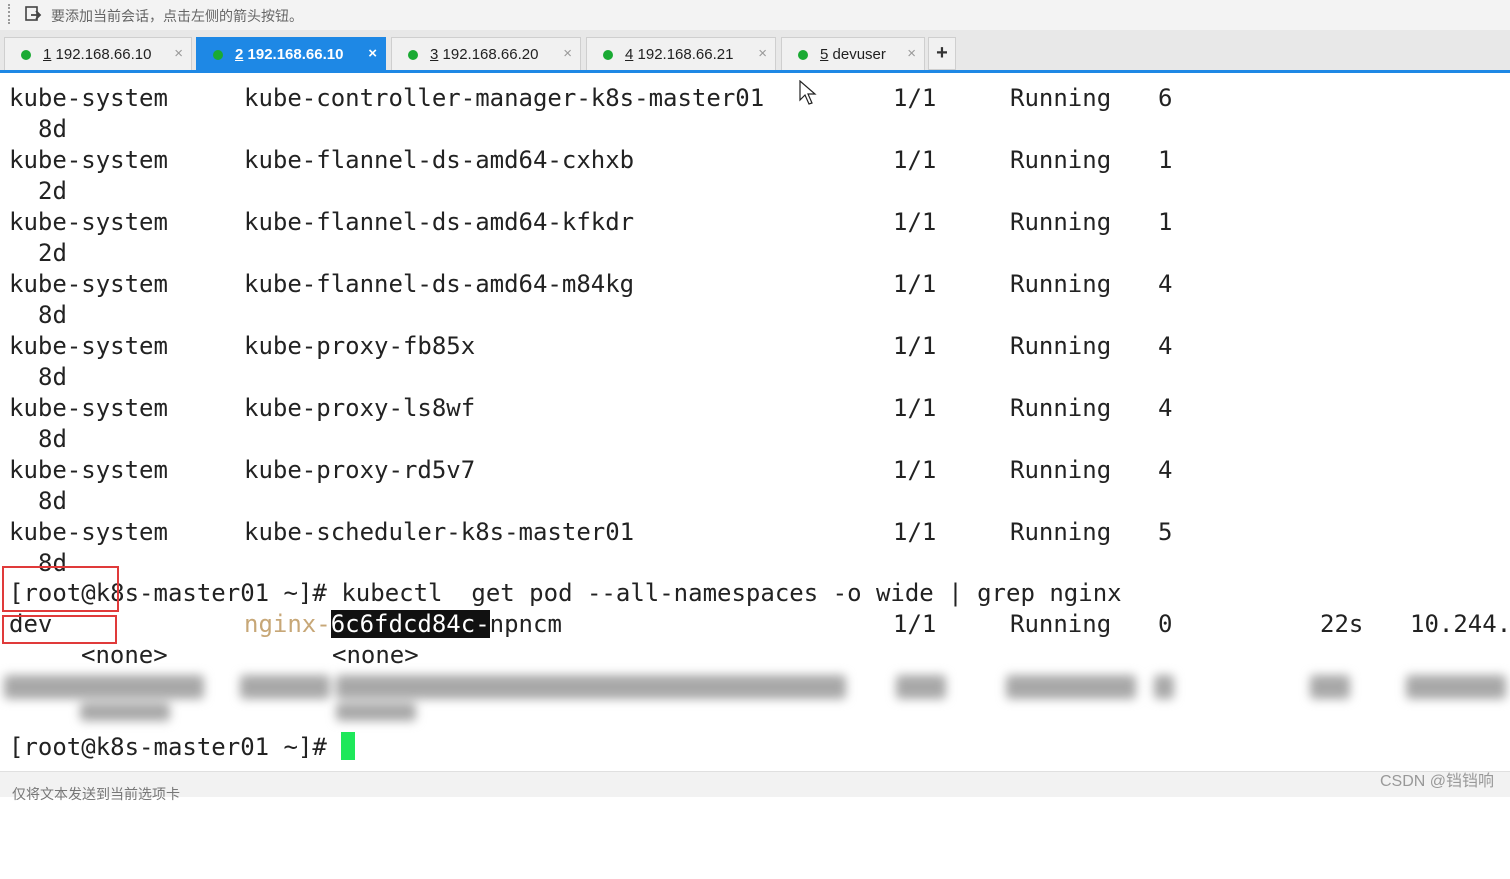  I want to click on send-to-tab-text: 仅将文本发送到当前选项卡, so click(96, 794).